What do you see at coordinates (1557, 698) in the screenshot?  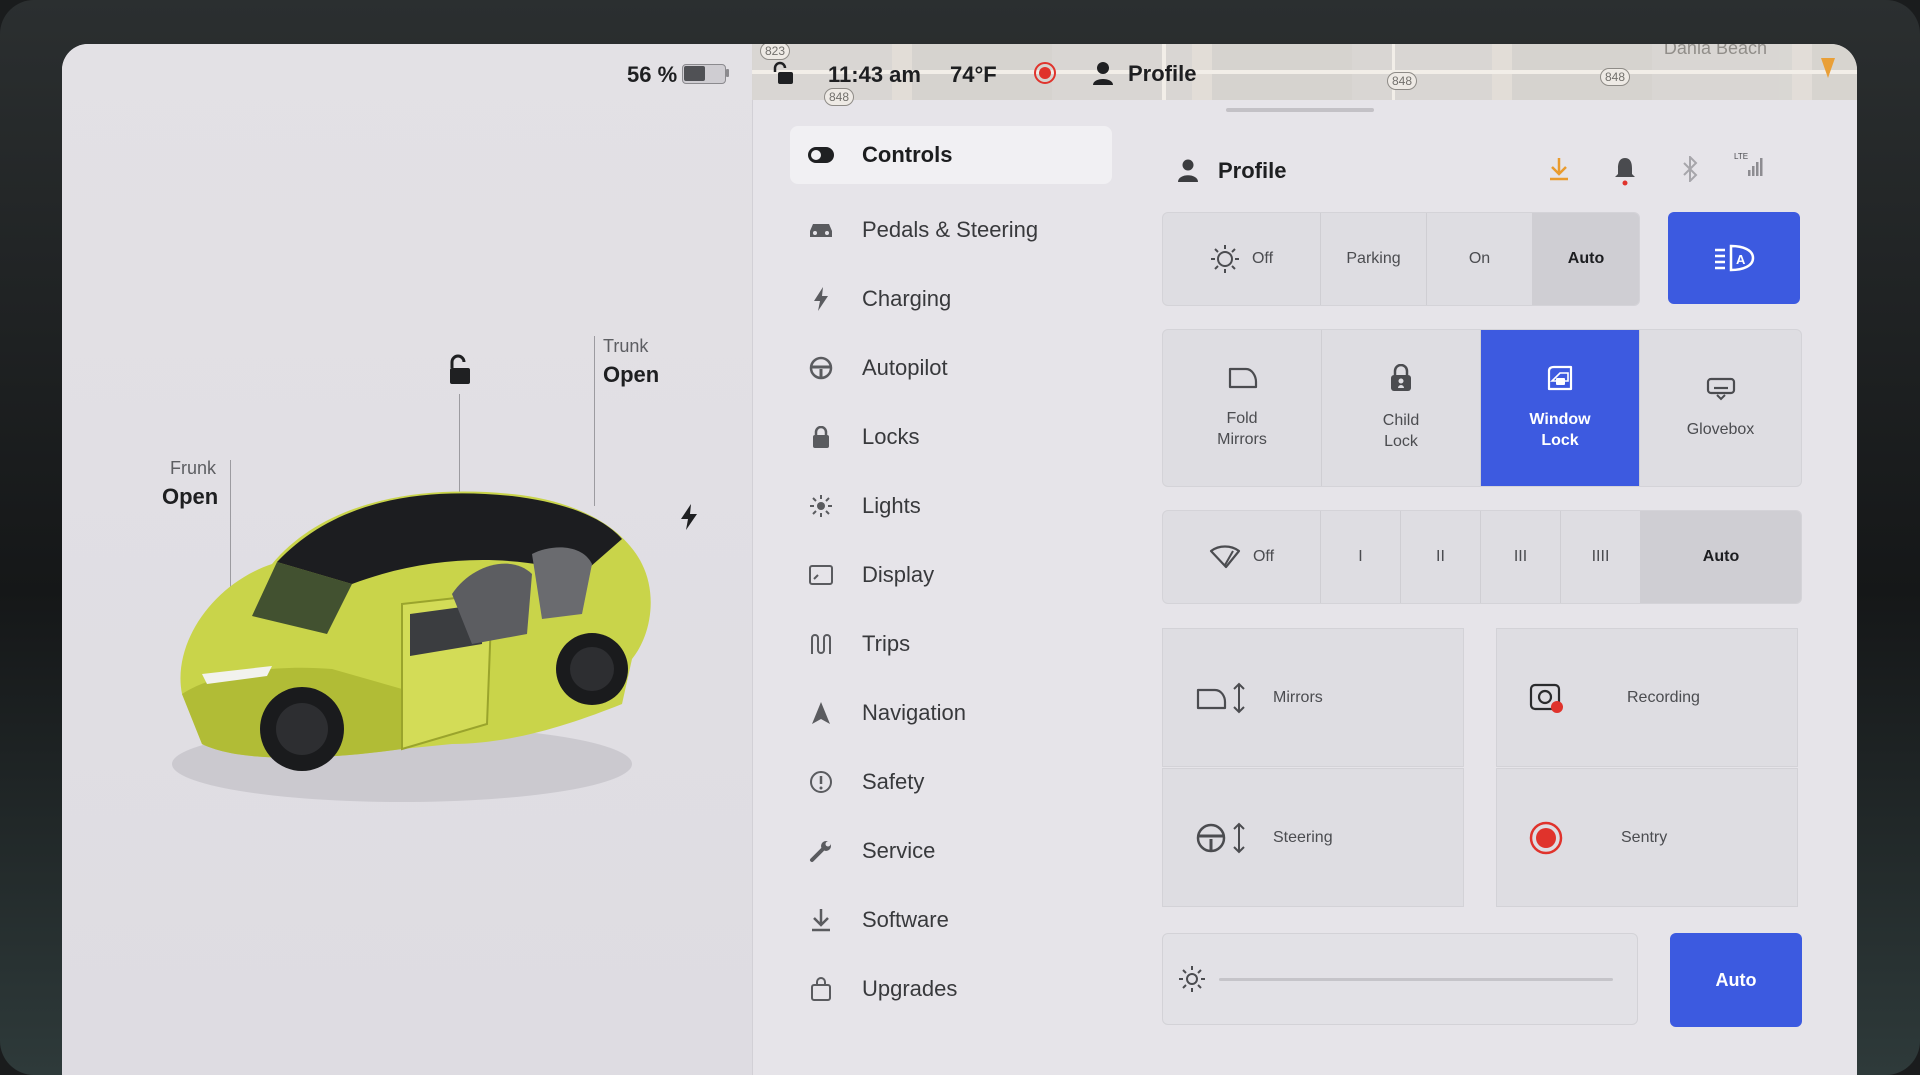 I see `camera-record-icon` at bounding box center [1557, 698].